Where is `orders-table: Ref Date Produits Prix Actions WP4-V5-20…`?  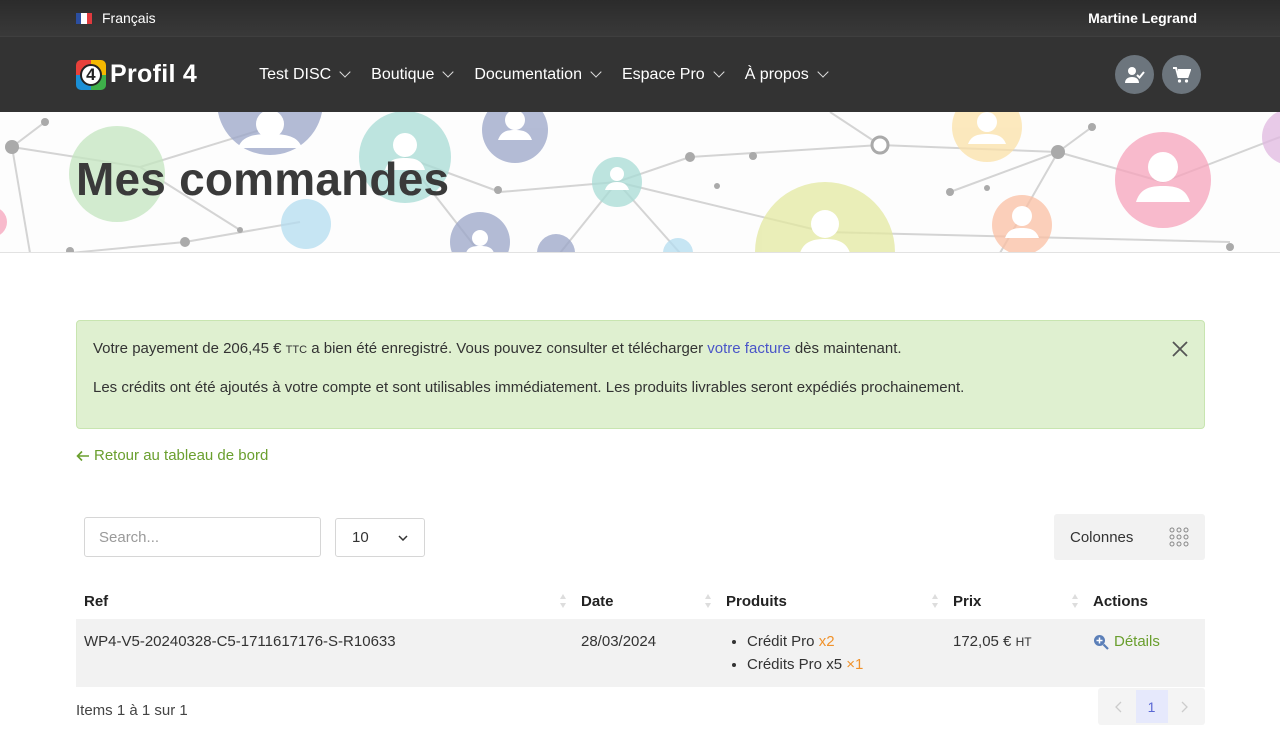 orders-table: Ref Date Produits Prix Actions WP4-V5-20… is located at coordinates (640, 635).